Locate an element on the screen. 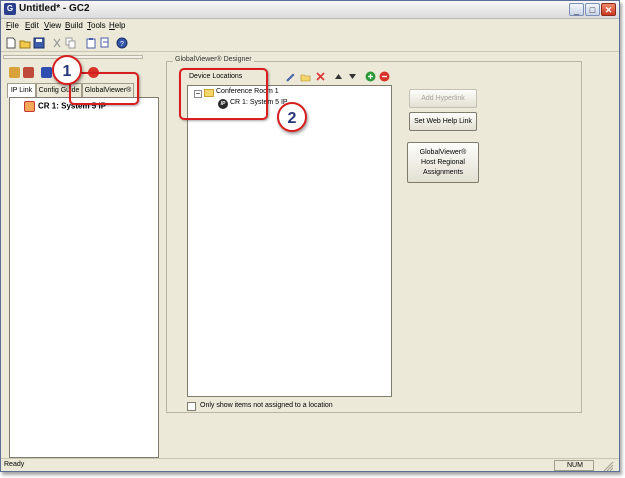  gv-host-regional-assignments-button: GlobalViewer® Host Regional Assignments is located at coordinates (443, 162).